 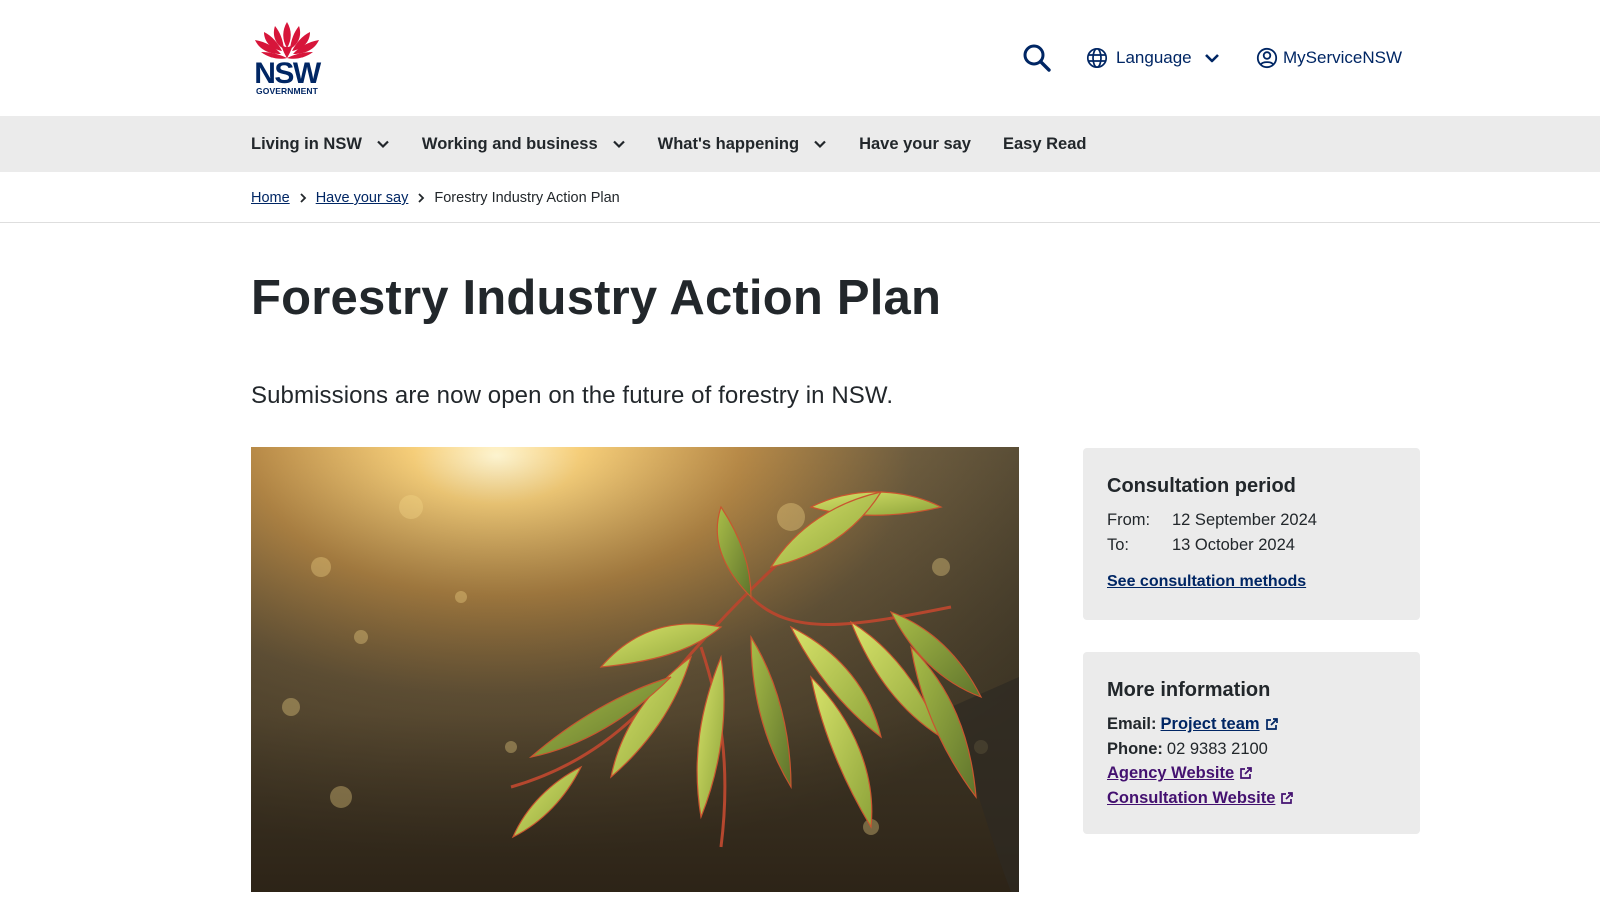 I want to click on consultation-from-row: From: 12 September 2024, so click(x=1251, y=520).